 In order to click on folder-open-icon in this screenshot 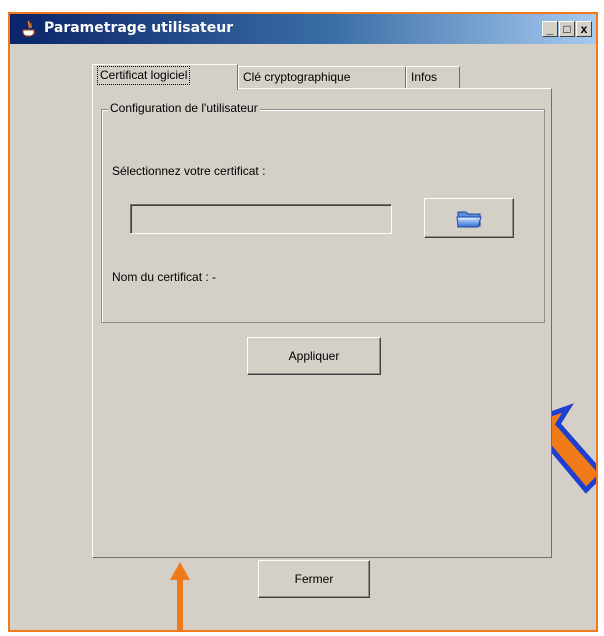, I will do `click(469, 219)`.